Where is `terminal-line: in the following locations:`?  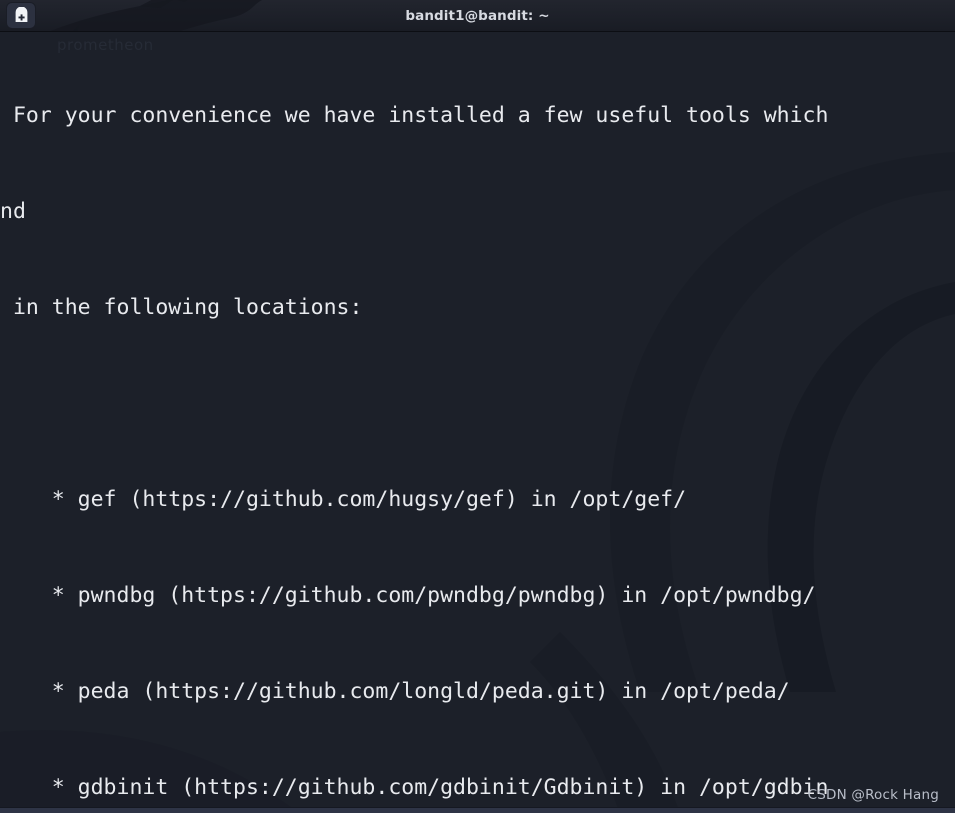 terminal-line: in the following locations: is located at coordinates (181, 307).